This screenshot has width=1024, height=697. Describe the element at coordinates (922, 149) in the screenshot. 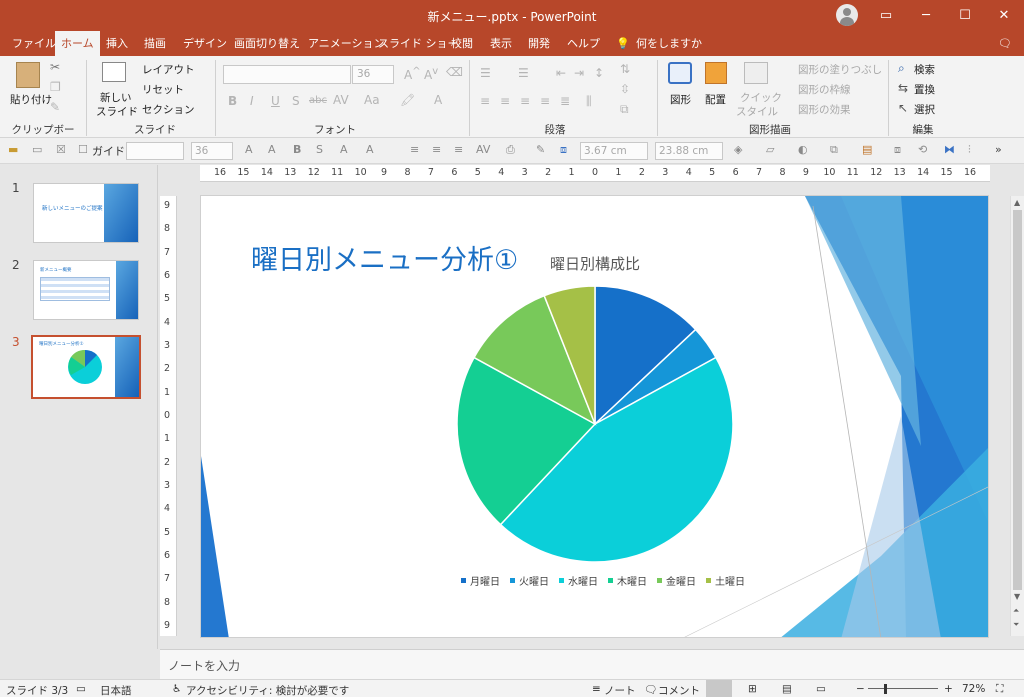

I see `rotate-icon: ⟲` at that location.